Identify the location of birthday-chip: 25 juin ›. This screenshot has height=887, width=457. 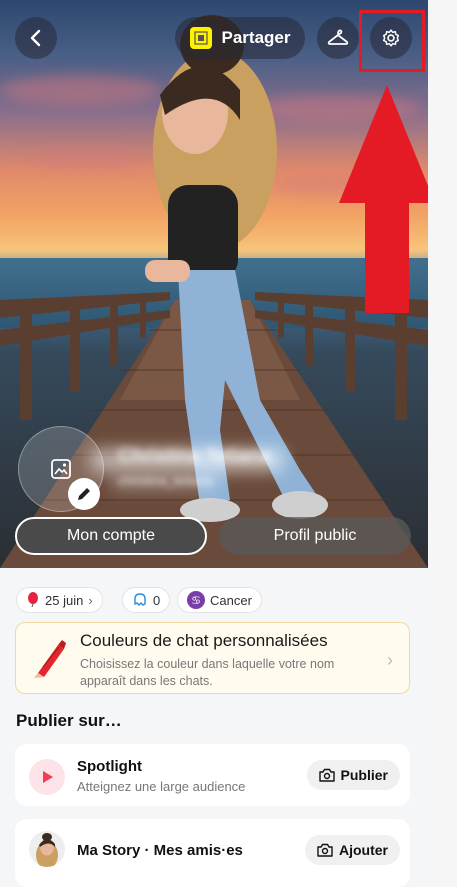
(59, 600).